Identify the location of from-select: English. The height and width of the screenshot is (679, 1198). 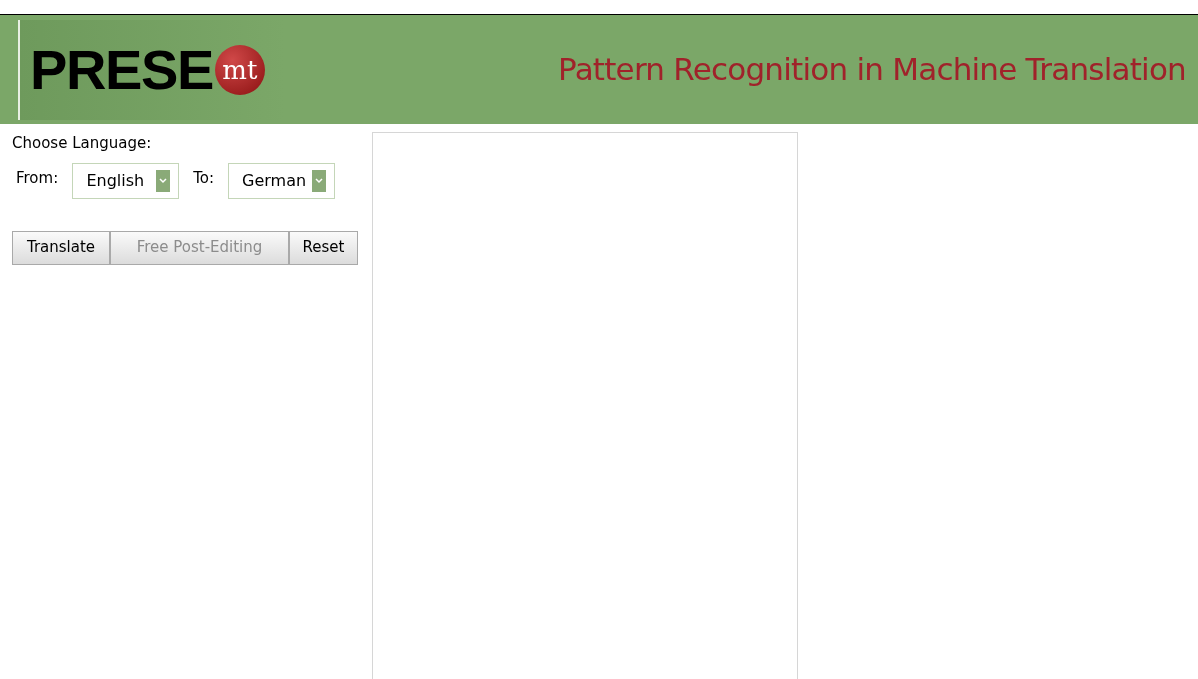
(126, 180).